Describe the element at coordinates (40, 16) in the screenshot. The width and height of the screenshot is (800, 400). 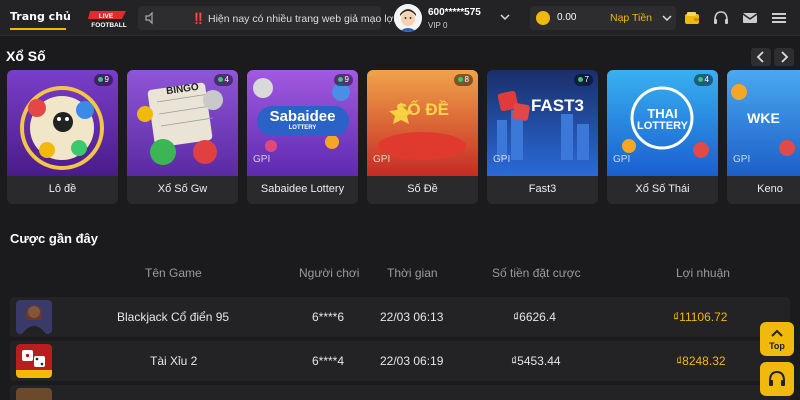
I see `home-tab: Trang chủ` at that location.